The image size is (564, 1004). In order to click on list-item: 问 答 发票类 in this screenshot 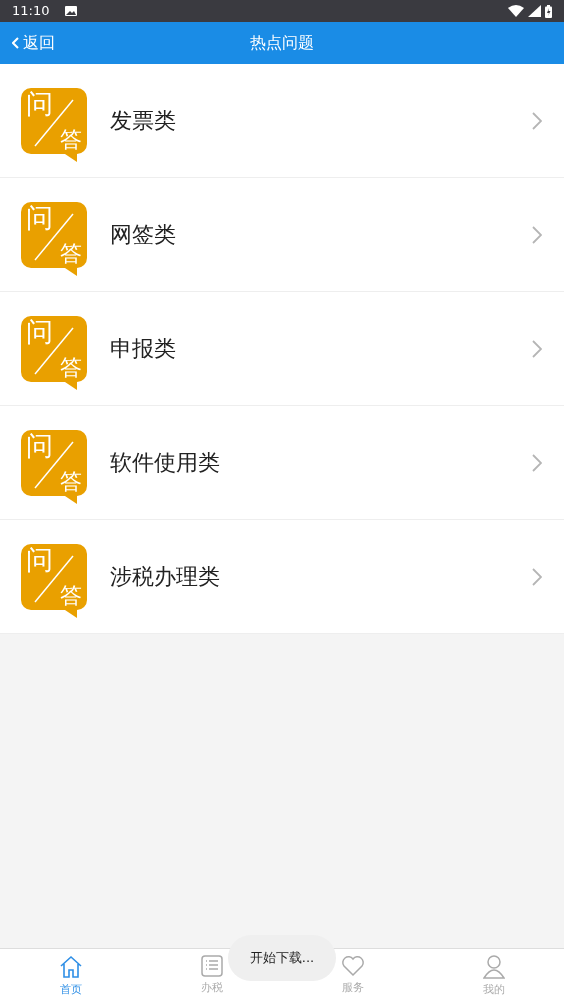, I will do `click(282, 121)`.